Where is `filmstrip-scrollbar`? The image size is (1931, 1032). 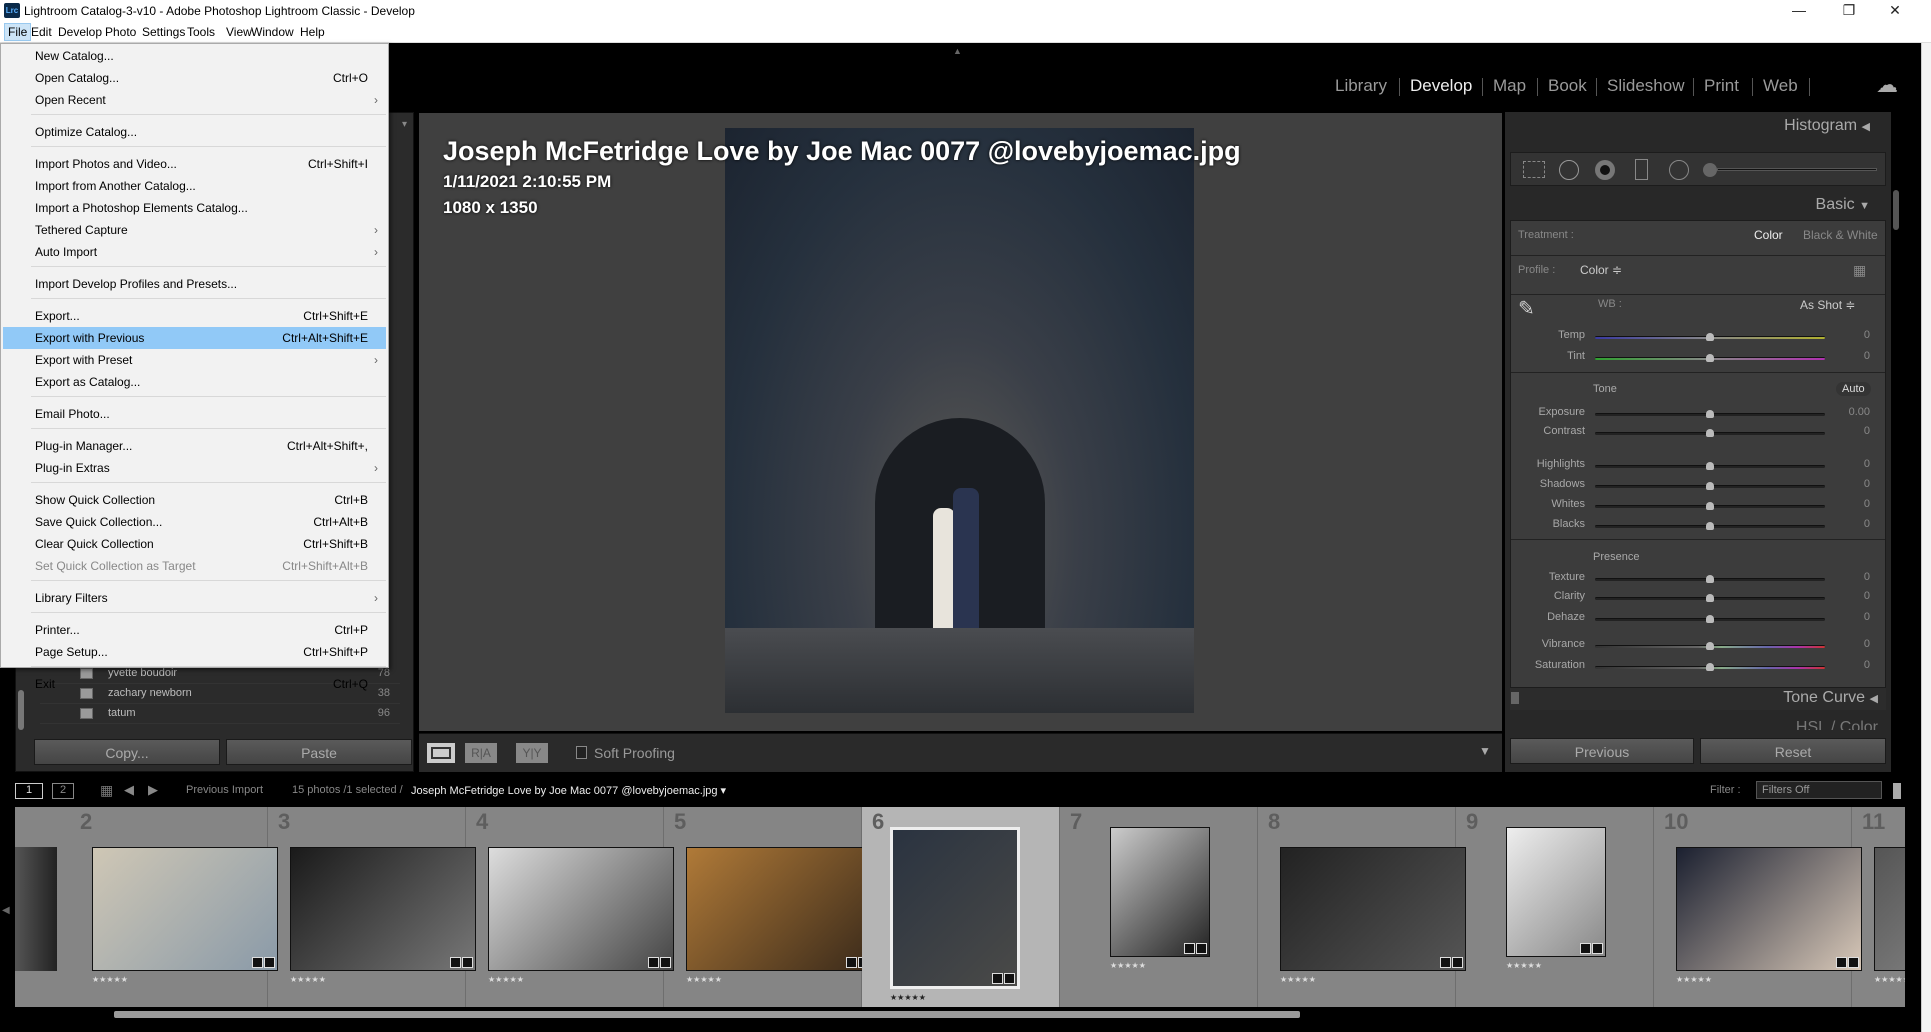 filmstrip-scrollbar is located at coordinates (707, 1014).